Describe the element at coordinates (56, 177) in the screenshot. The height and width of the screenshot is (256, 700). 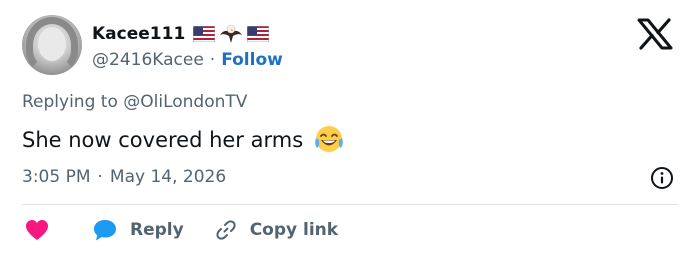
I see `tweet-time: 3:05 PM` at that location.